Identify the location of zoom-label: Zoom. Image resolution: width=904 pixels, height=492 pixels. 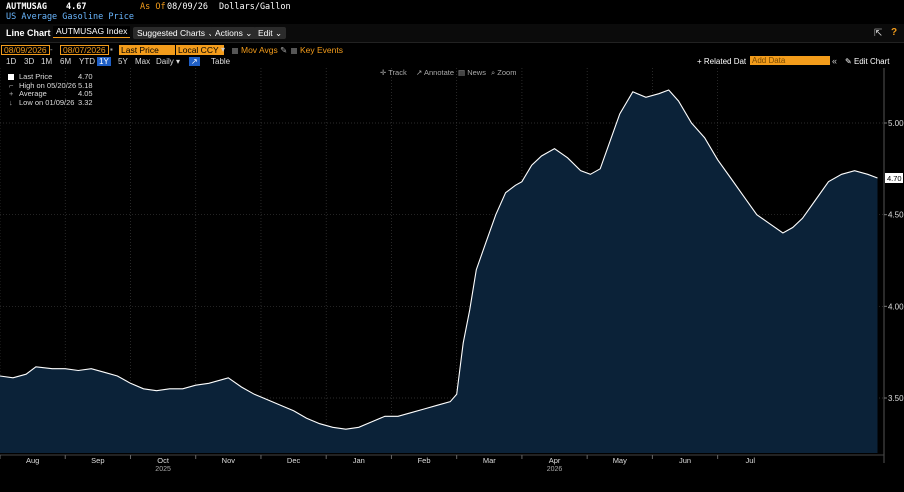
(507, 72).